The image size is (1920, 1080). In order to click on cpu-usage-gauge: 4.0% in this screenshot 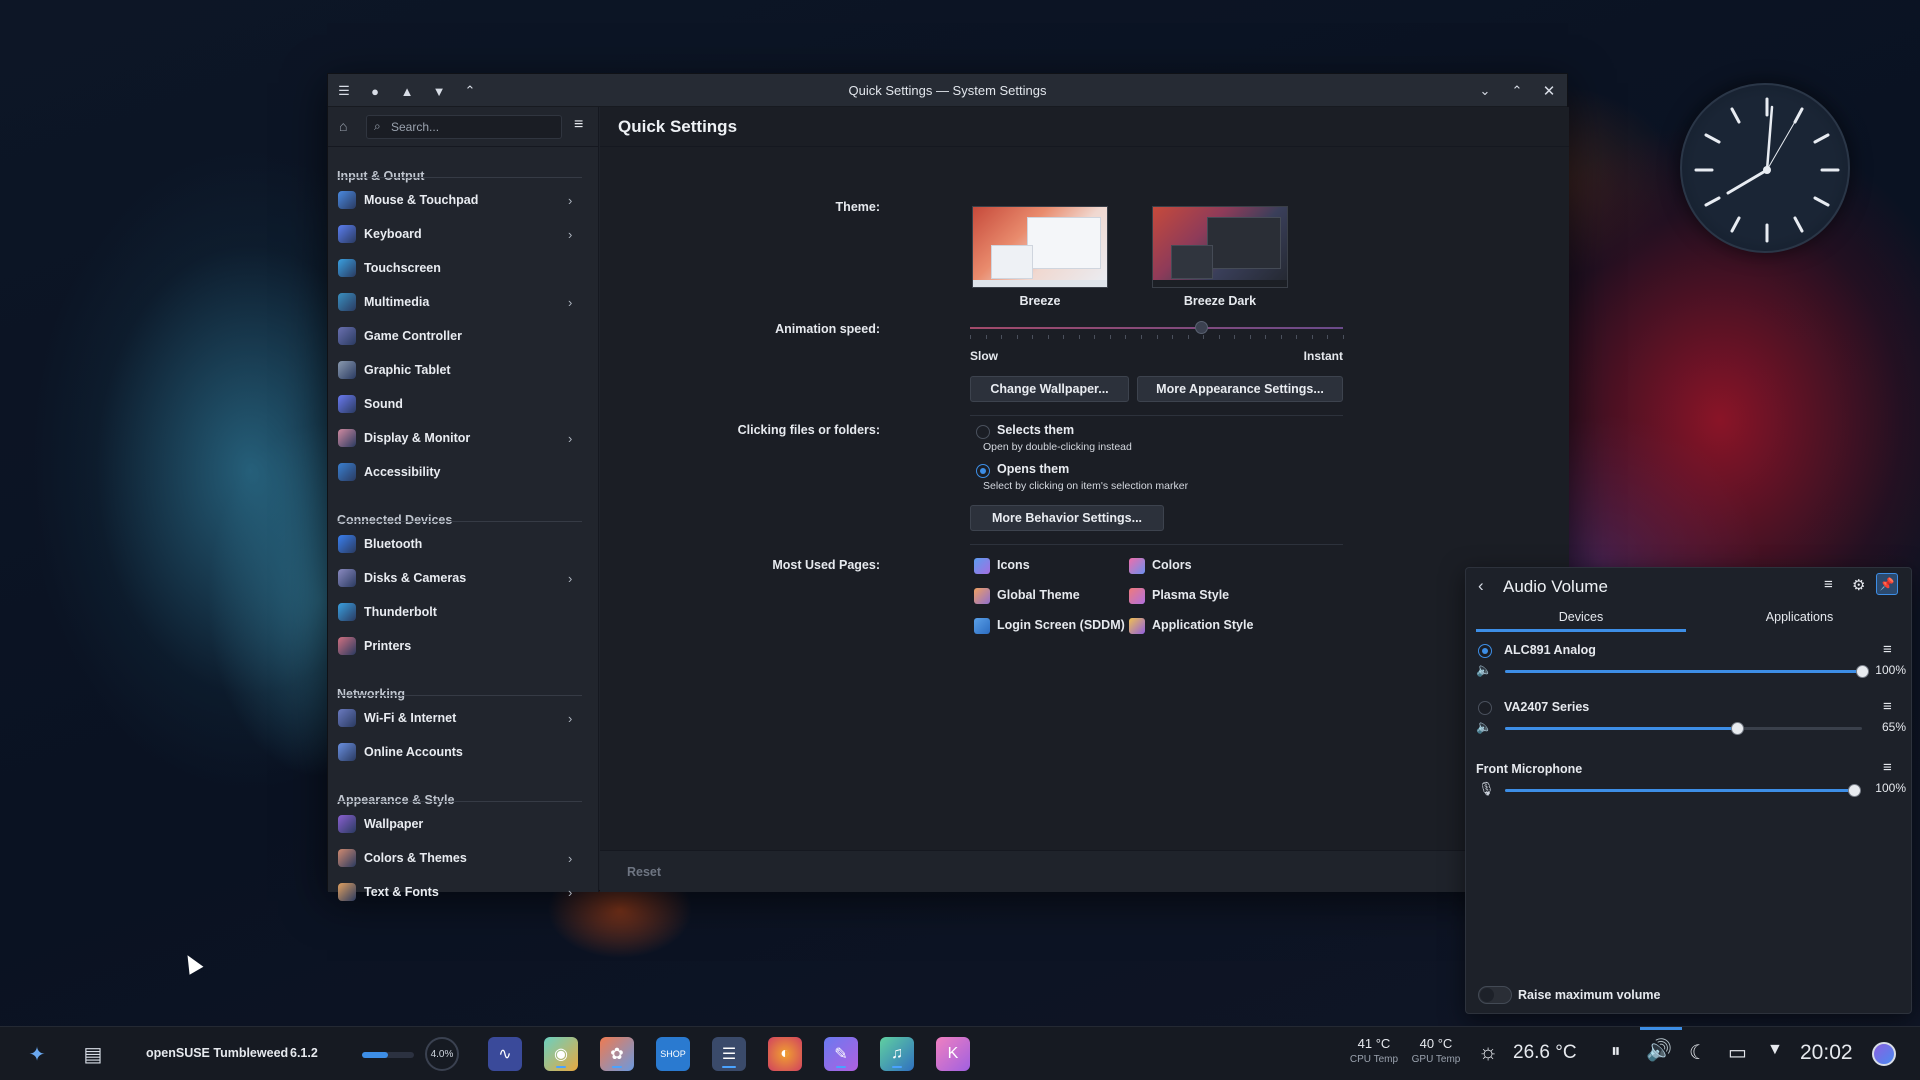, I will do `click(442, 1054)`.